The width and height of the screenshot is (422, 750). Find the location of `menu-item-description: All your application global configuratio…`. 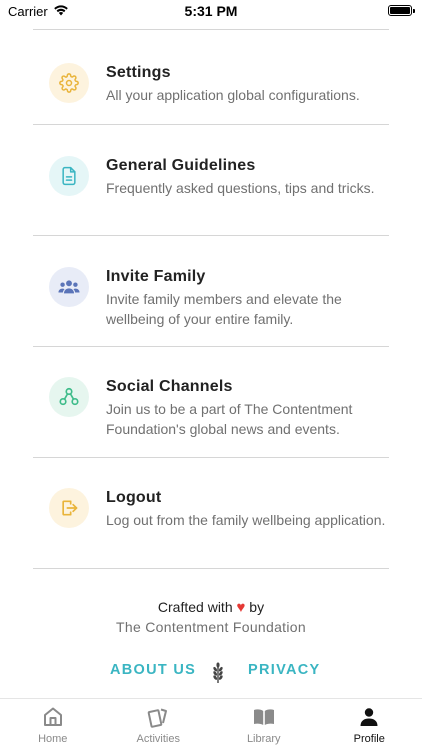

menu-item-description: All your application global configuratio… is located at coordinates (233, 95).